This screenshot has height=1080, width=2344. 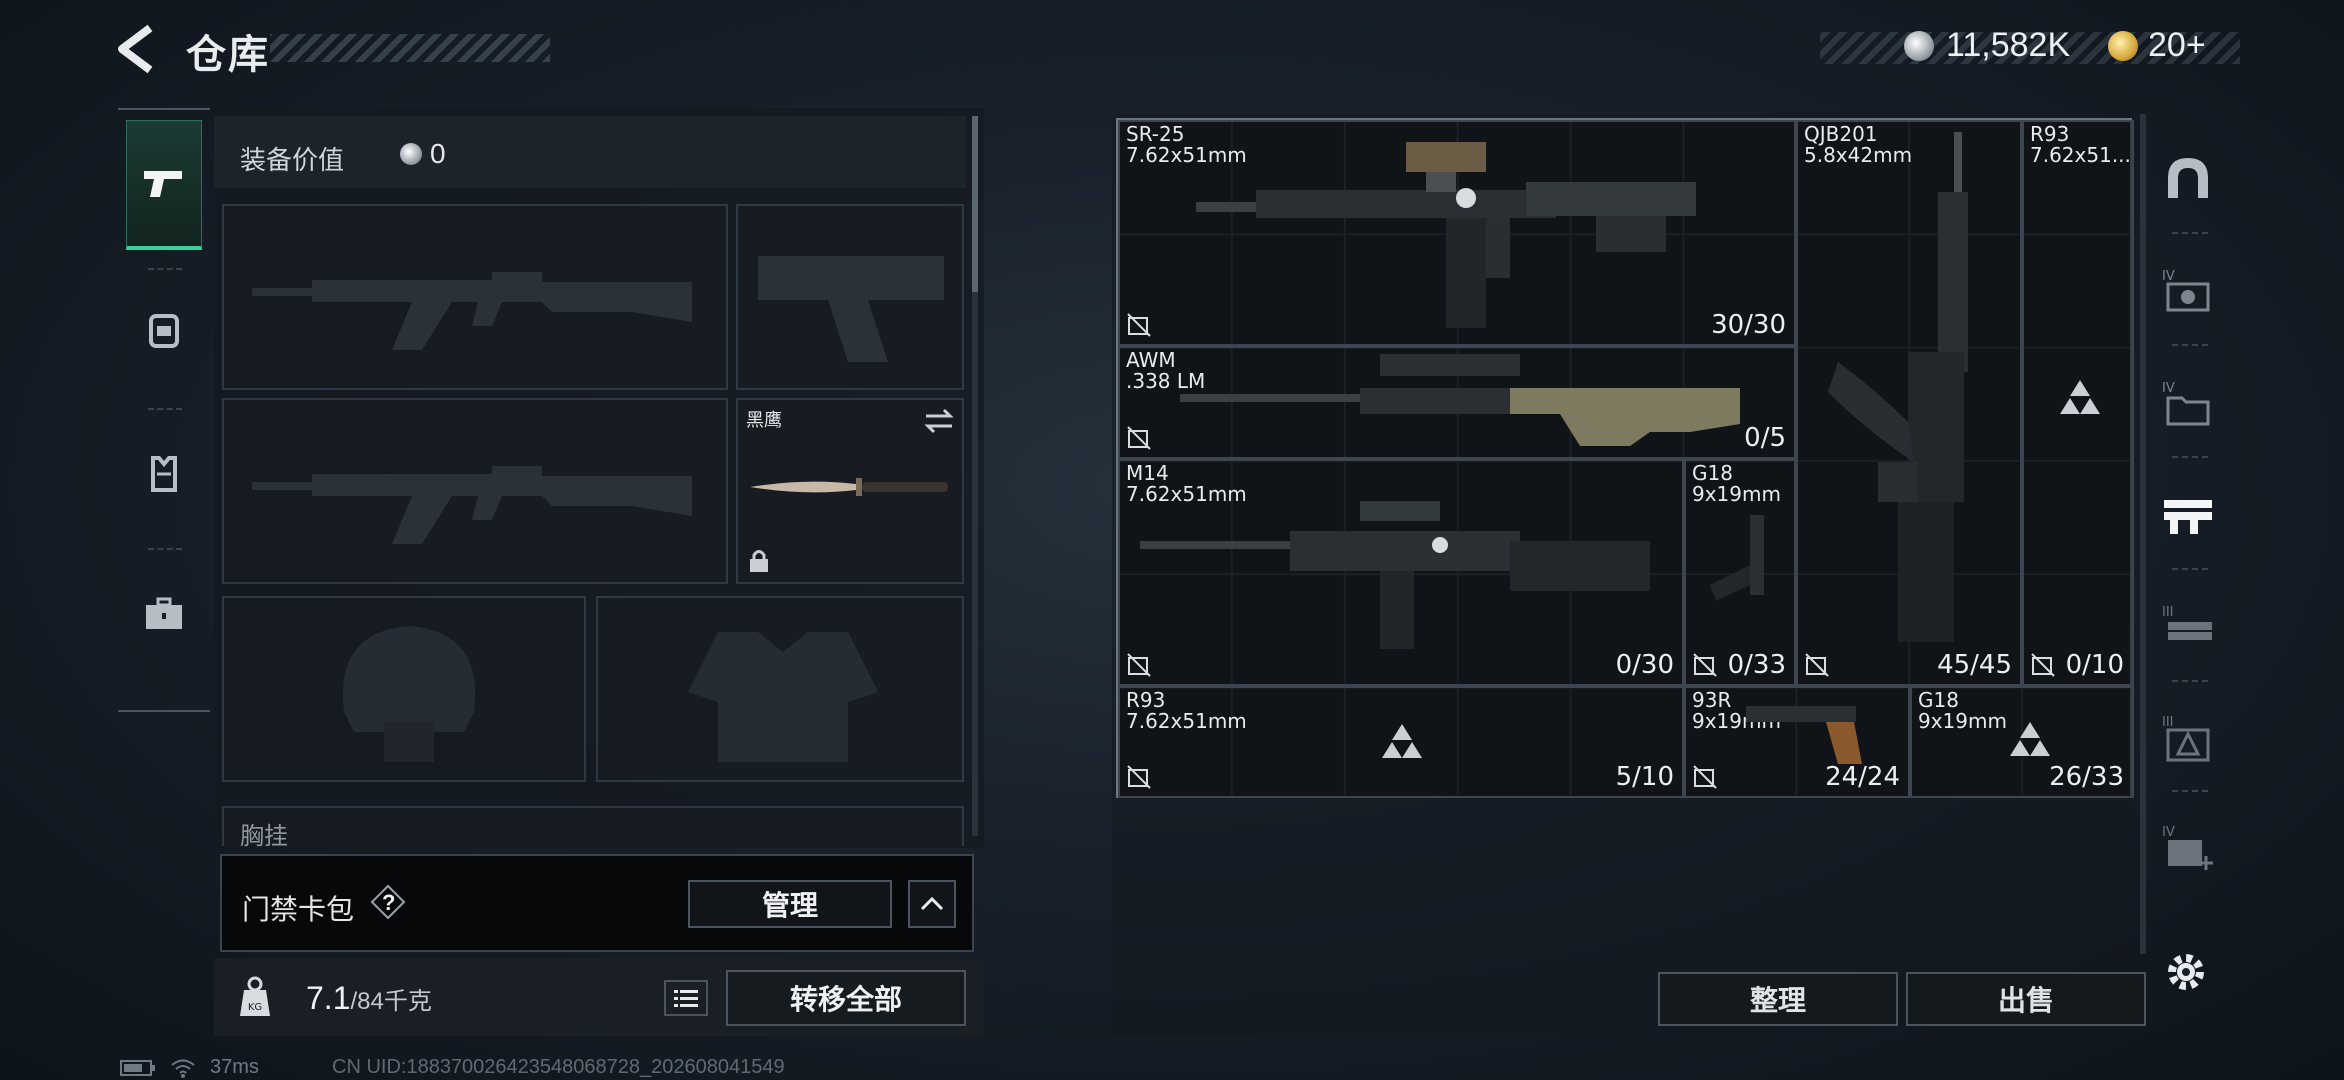 I want to click on back-button, so click(x=138, y=49).